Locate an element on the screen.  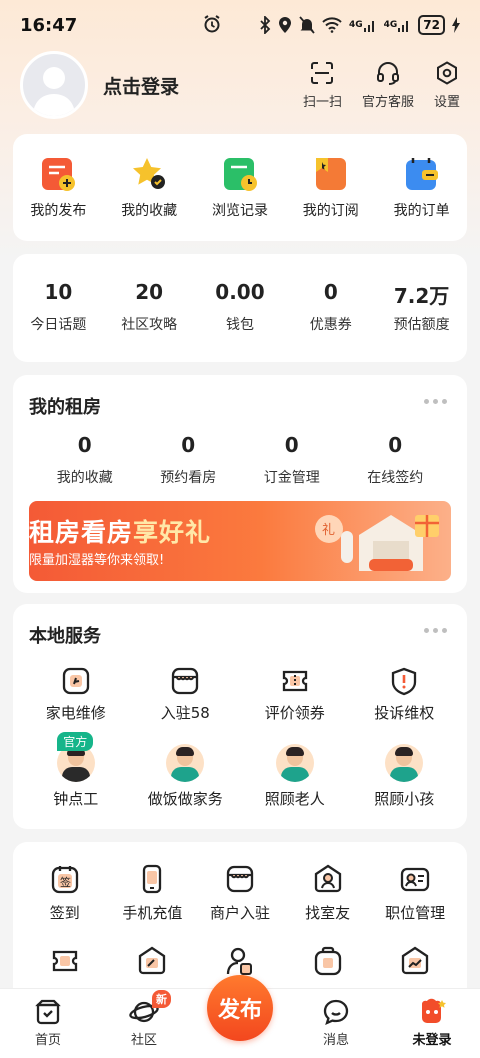
edit-icon is located at coordinates (152, 960).